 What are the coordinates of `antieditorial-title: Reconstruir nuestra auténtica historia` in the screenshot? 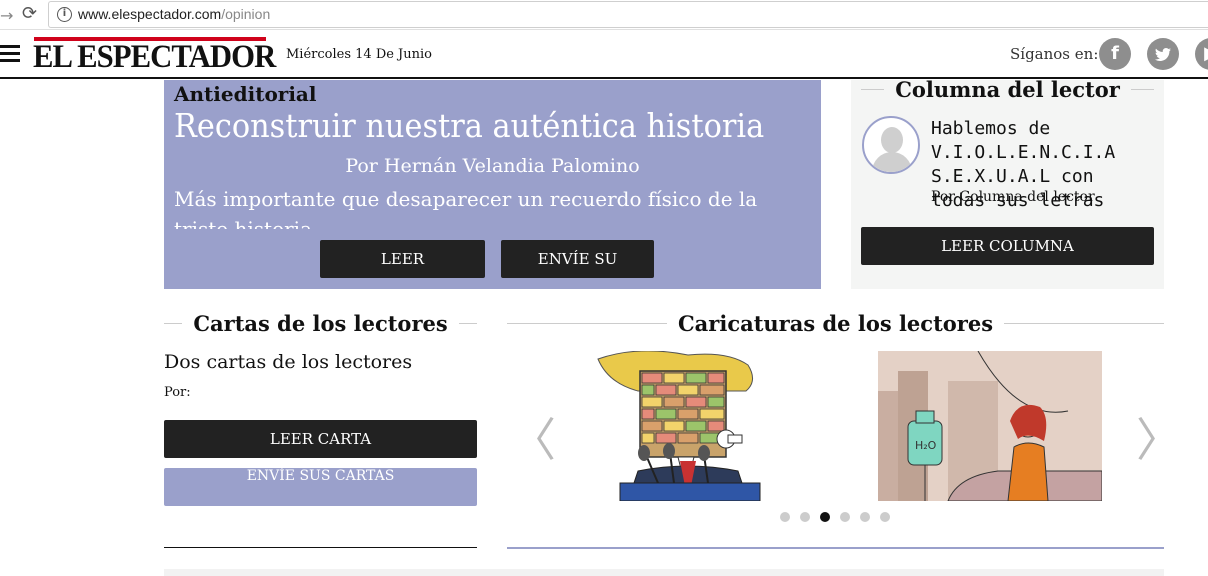 It's located at (469, 125).